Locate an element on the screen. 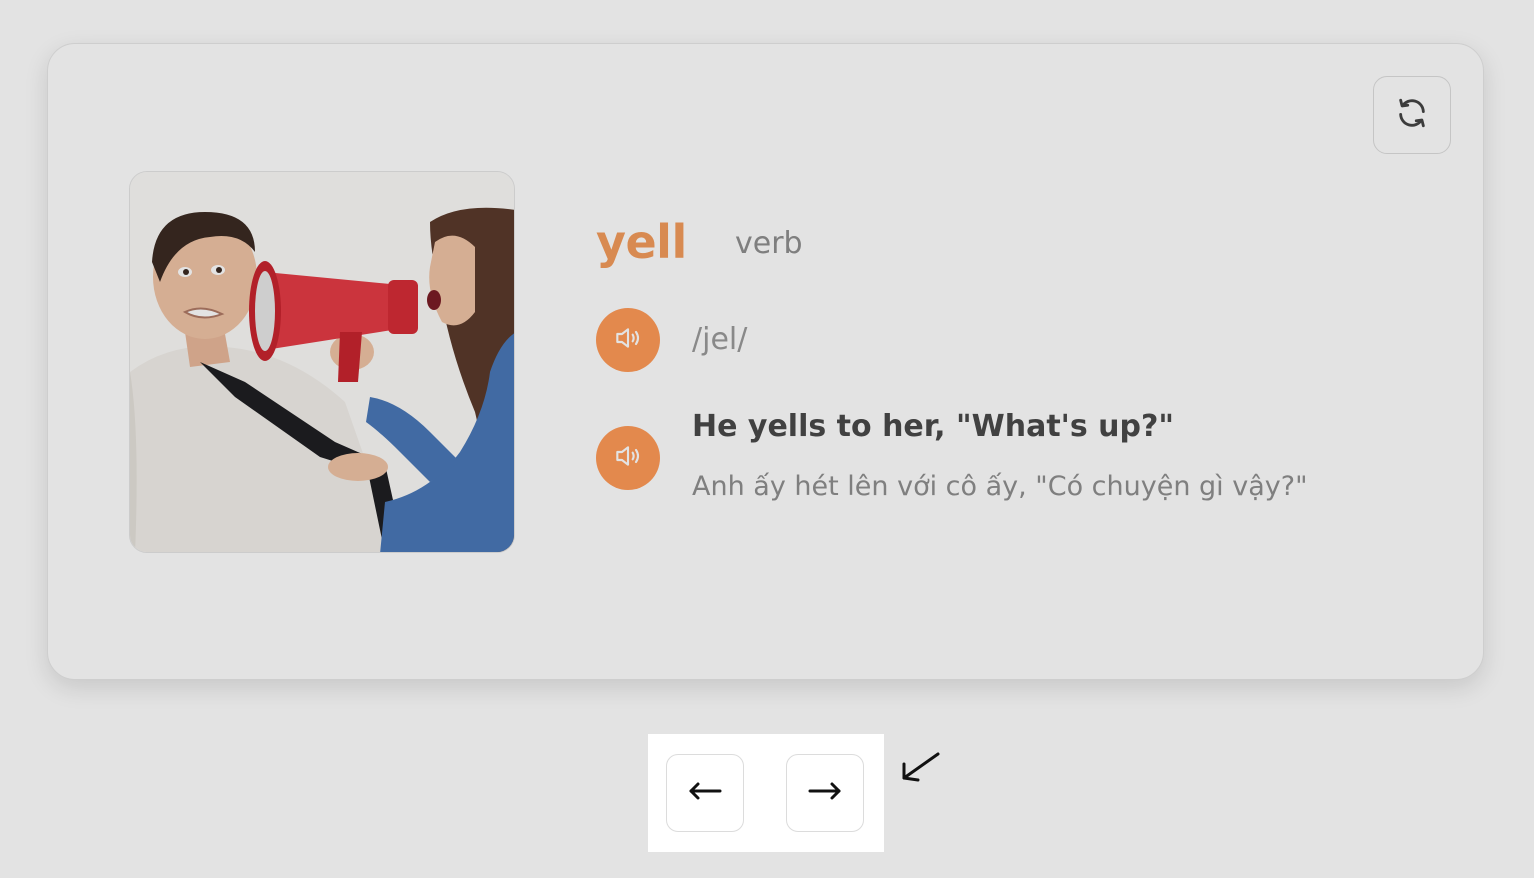  arrow-right-icon is located at coordinates (825, 793).